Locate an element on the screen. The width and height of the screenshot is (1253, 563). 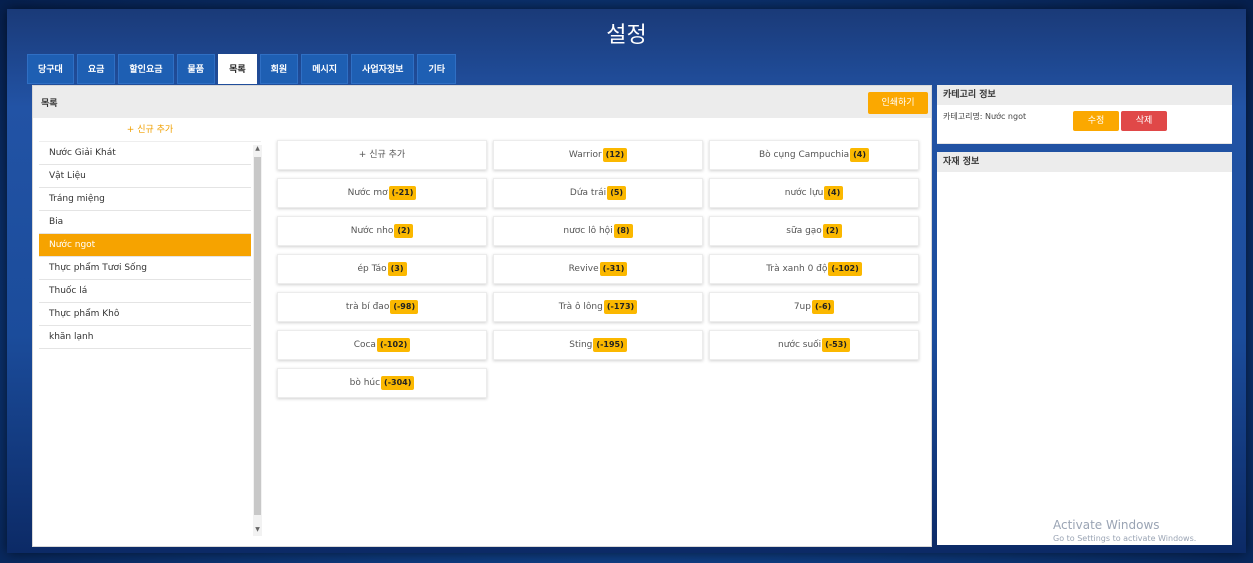
category-info-body: 카테고리명: Nước ngot 수정 삭제 is located at coordinates (1084, 124).